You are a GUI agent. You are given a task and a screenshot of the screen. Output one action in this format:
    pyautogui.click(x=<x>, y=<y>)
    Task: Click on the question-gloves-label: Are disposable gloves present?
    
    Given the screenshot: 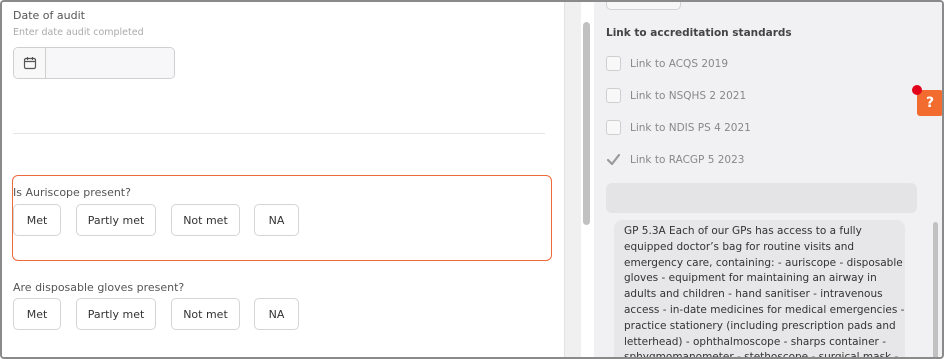 What is the action you would take?
    pyautogui.click(x=99, y=287)
    